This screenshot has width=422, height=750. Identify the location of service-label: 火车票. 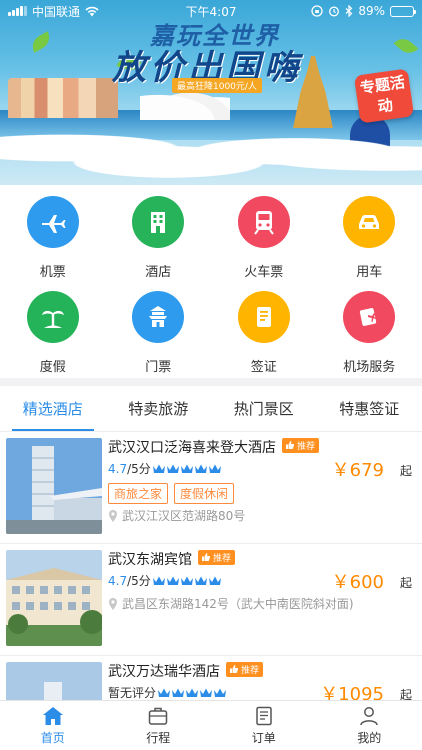
(264, 272).